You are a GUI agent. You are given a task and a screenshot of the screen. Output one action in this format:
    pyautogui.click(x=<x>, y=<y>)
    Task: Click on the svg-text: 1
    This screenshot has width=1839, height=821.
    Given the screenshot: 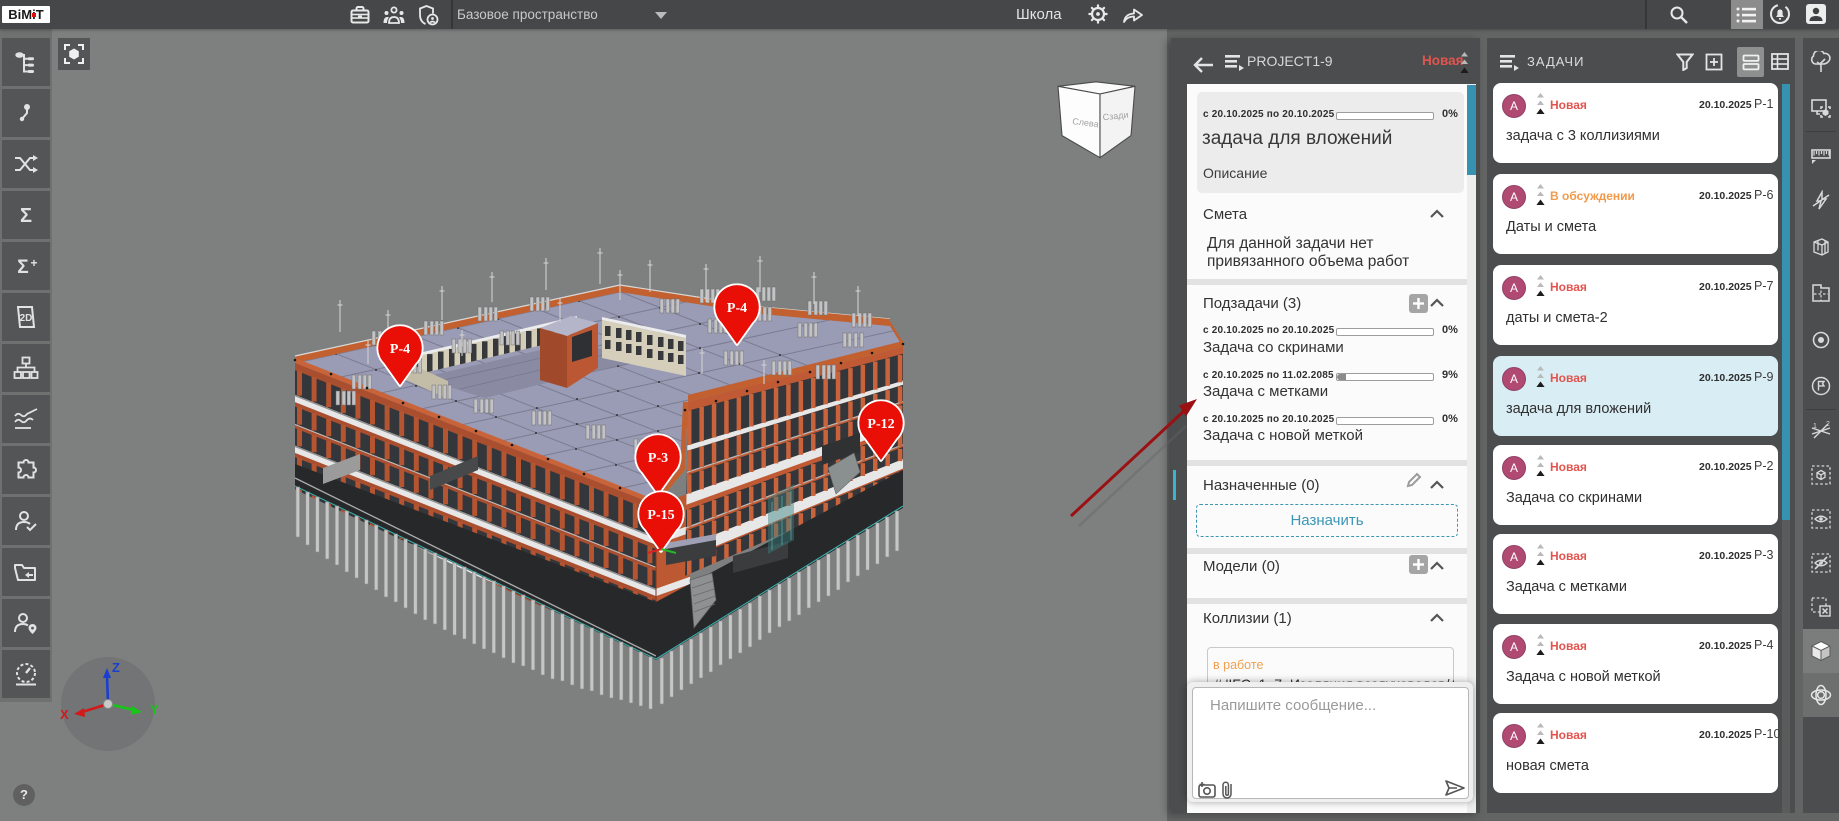 What is the action you would take?
    pyautogui.click(x=1815, y=426)
    